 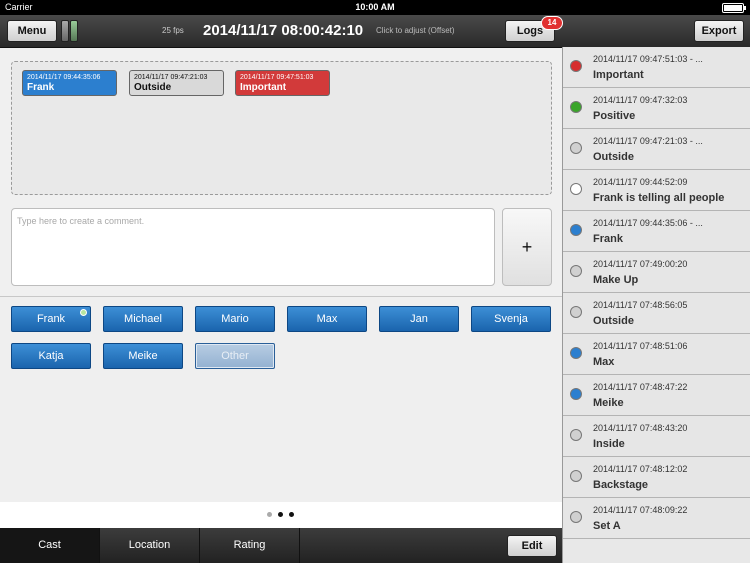 What do you see at coordinates (616, 280) in the screenshot?
I see `log-label: Make Up` at bounding box center [616, 280].